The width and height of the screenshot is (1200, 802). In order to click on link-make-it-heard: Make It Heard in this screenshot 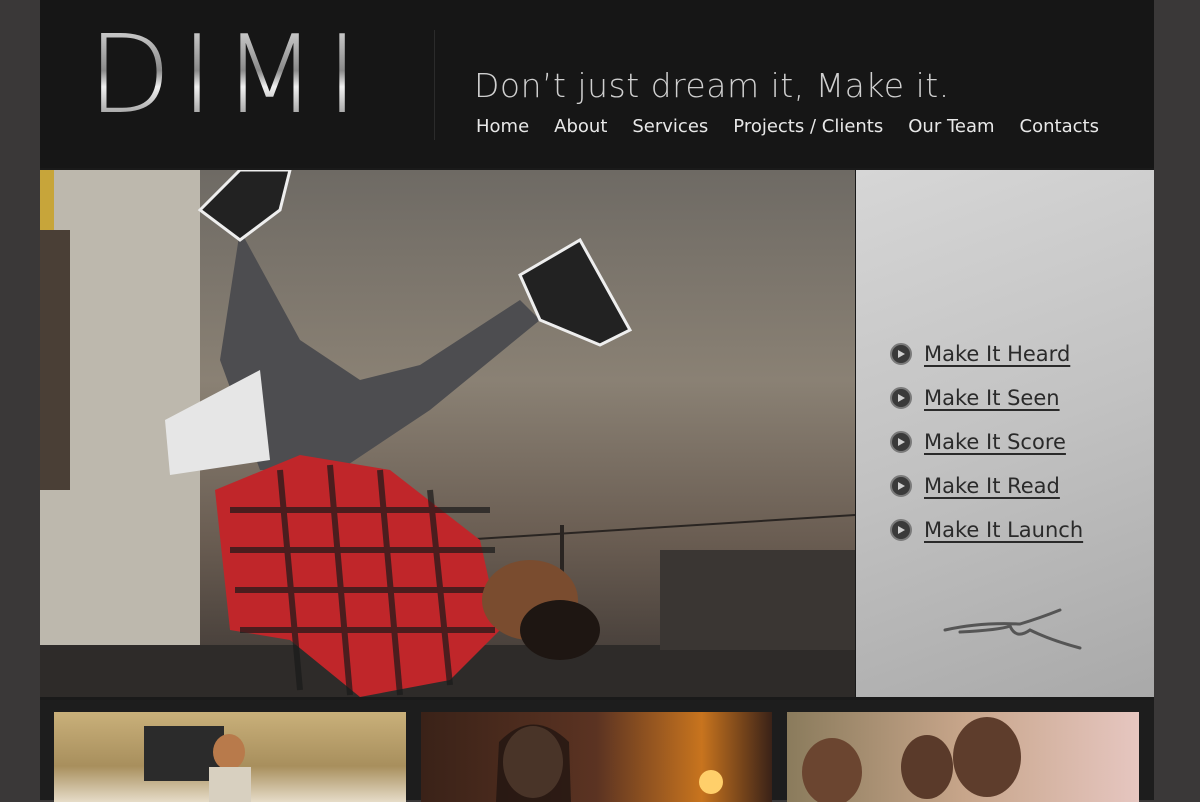, I will do `click(986, 354)`.